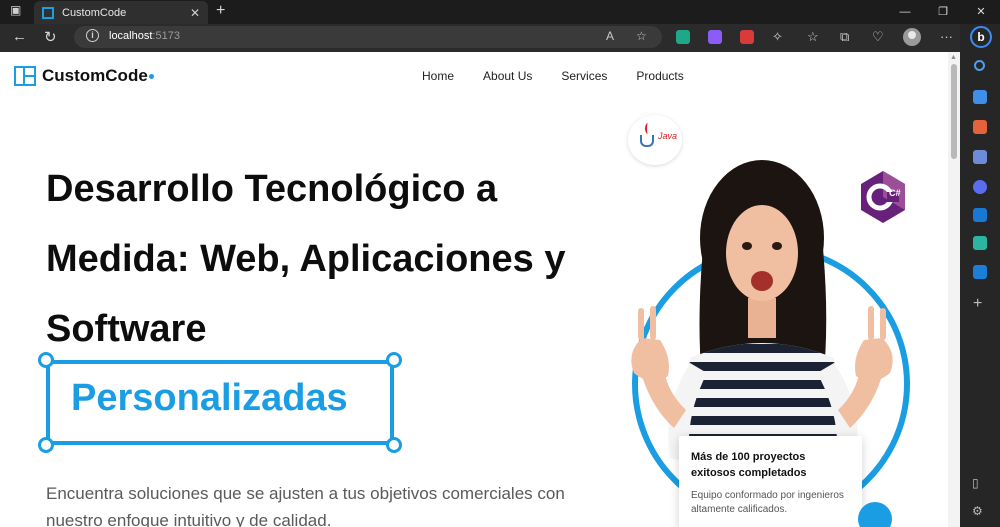  Describe the element at coordinates (507, 76) in the screenshot. I see `nav-about-us: About Us` at that location.